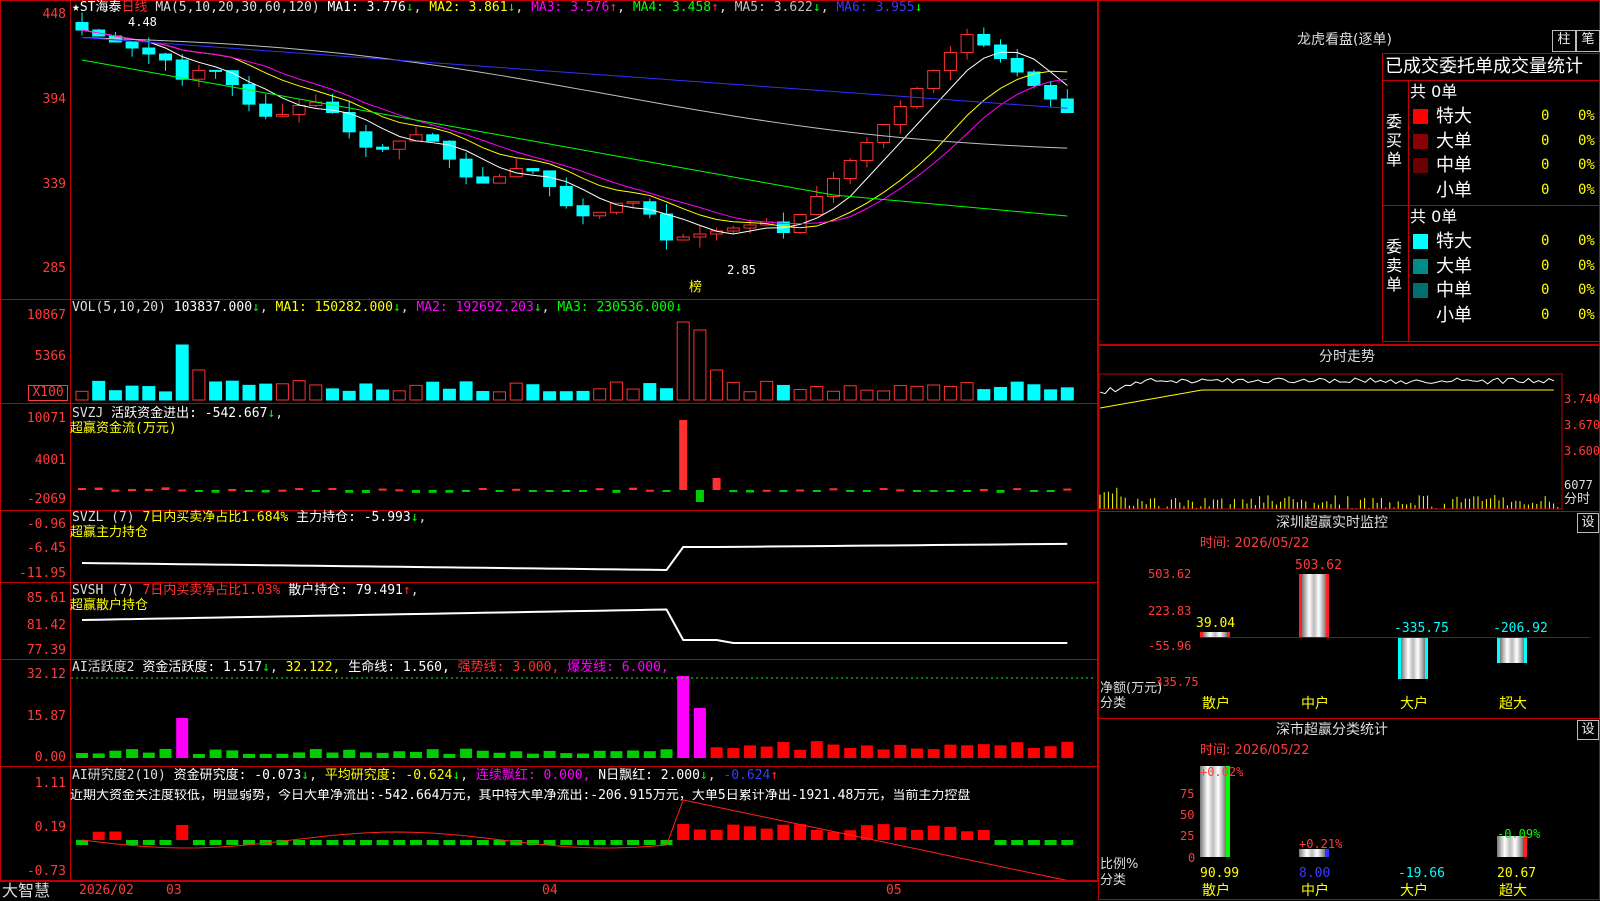 This screenshot has height=901, width=1600. I want to click on ai2-nday-label: N日飘红:, so click(625, 775).